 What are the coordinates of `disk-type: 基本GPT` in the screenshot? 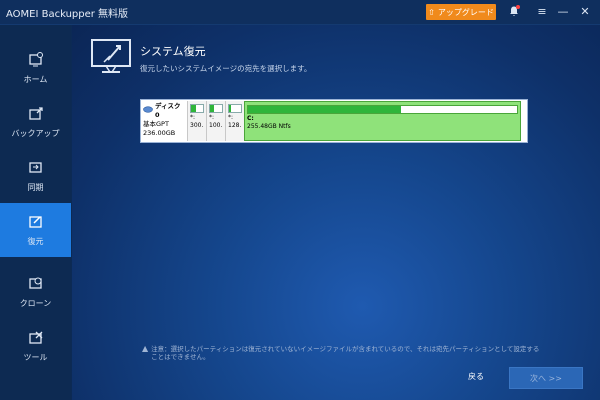 It's located at (156, 124).